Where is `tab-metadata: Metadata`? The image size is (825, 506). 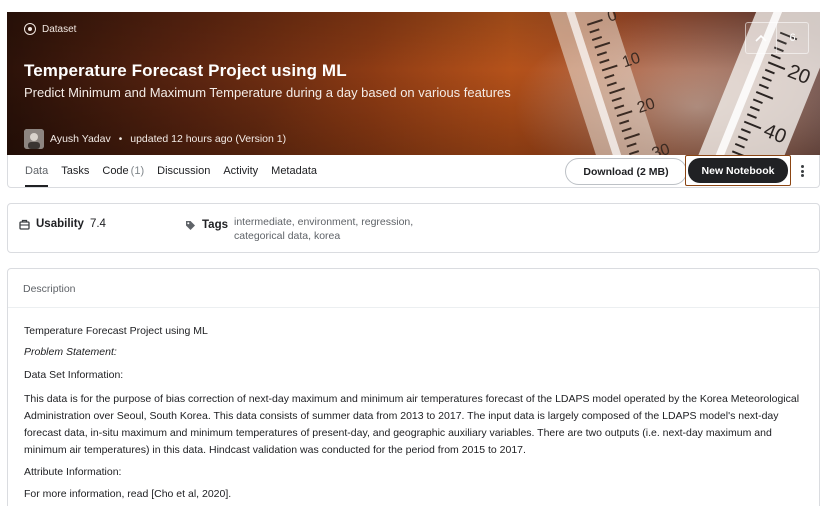
tab-metadata: Metadata is located at coordinates (294, 171).